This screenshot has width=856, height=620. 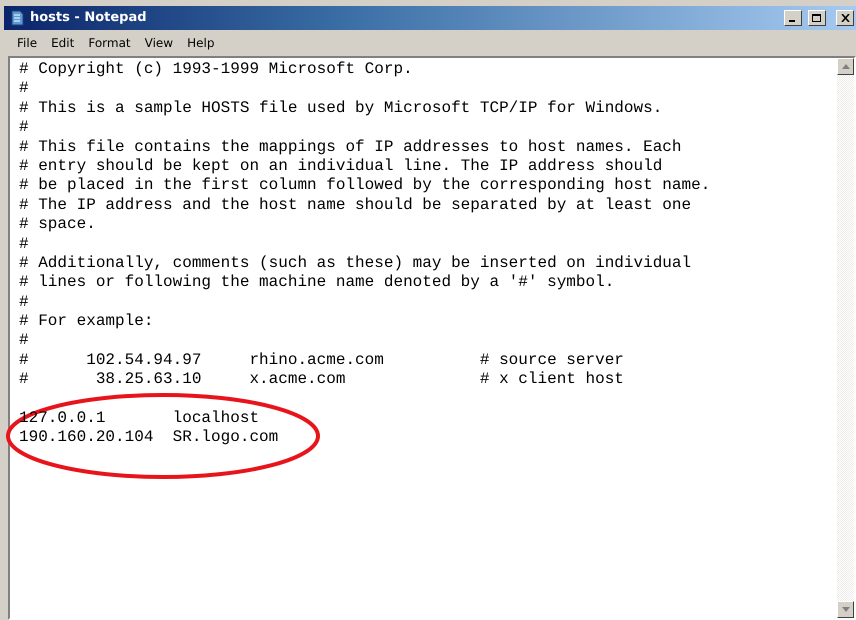 What do you see at coordinates (316, 282) in the screenshot?
I see `text-line: # lines or following the machine name denoted by a '#' symbol.` at bounding box center [316, 282].